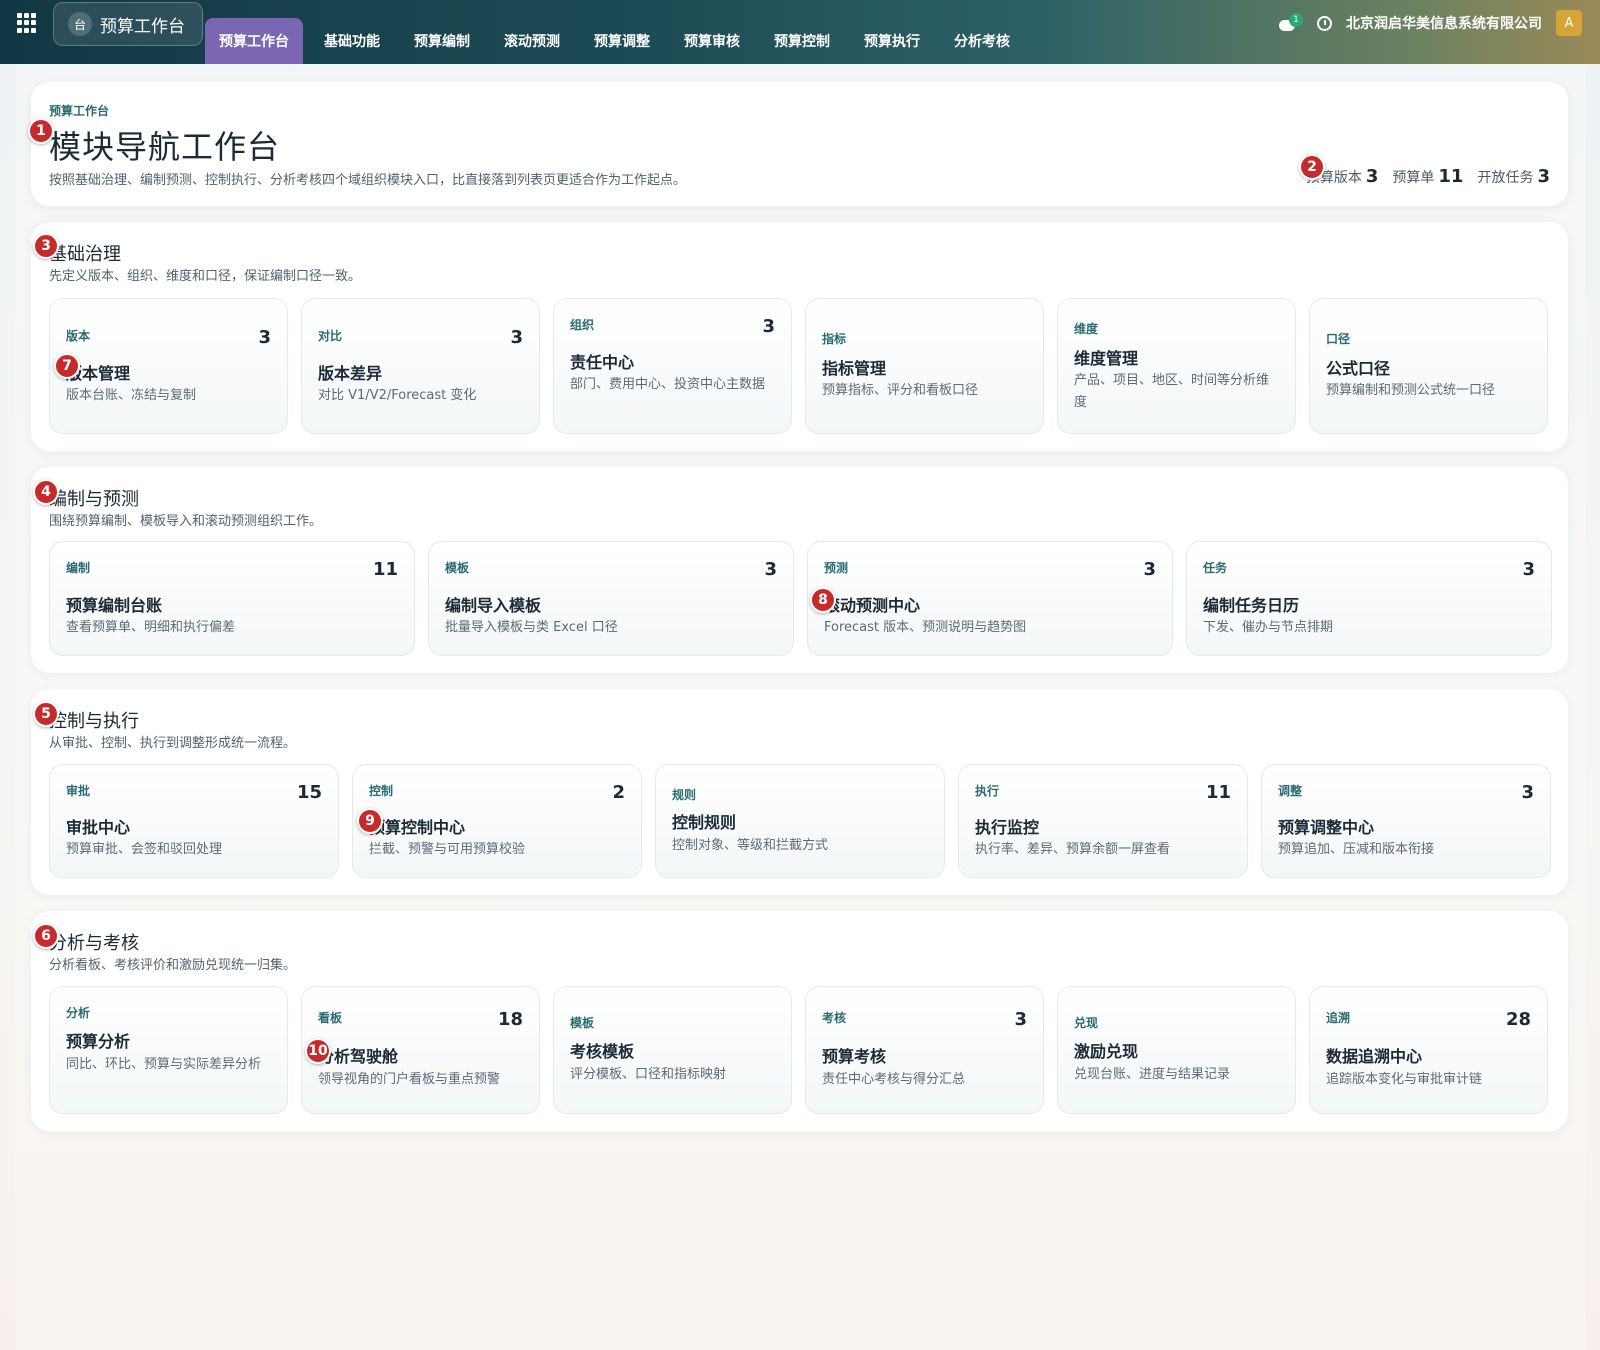 Image resolution: width=1600 pixels, height=1350 pixels. What do you see at coordinates (194, 821) in the screenshot?
I see `tile-approval-center: 审批 15 审批中心 预算审批、会签和驳回处理` at bounding box center [194, 821].